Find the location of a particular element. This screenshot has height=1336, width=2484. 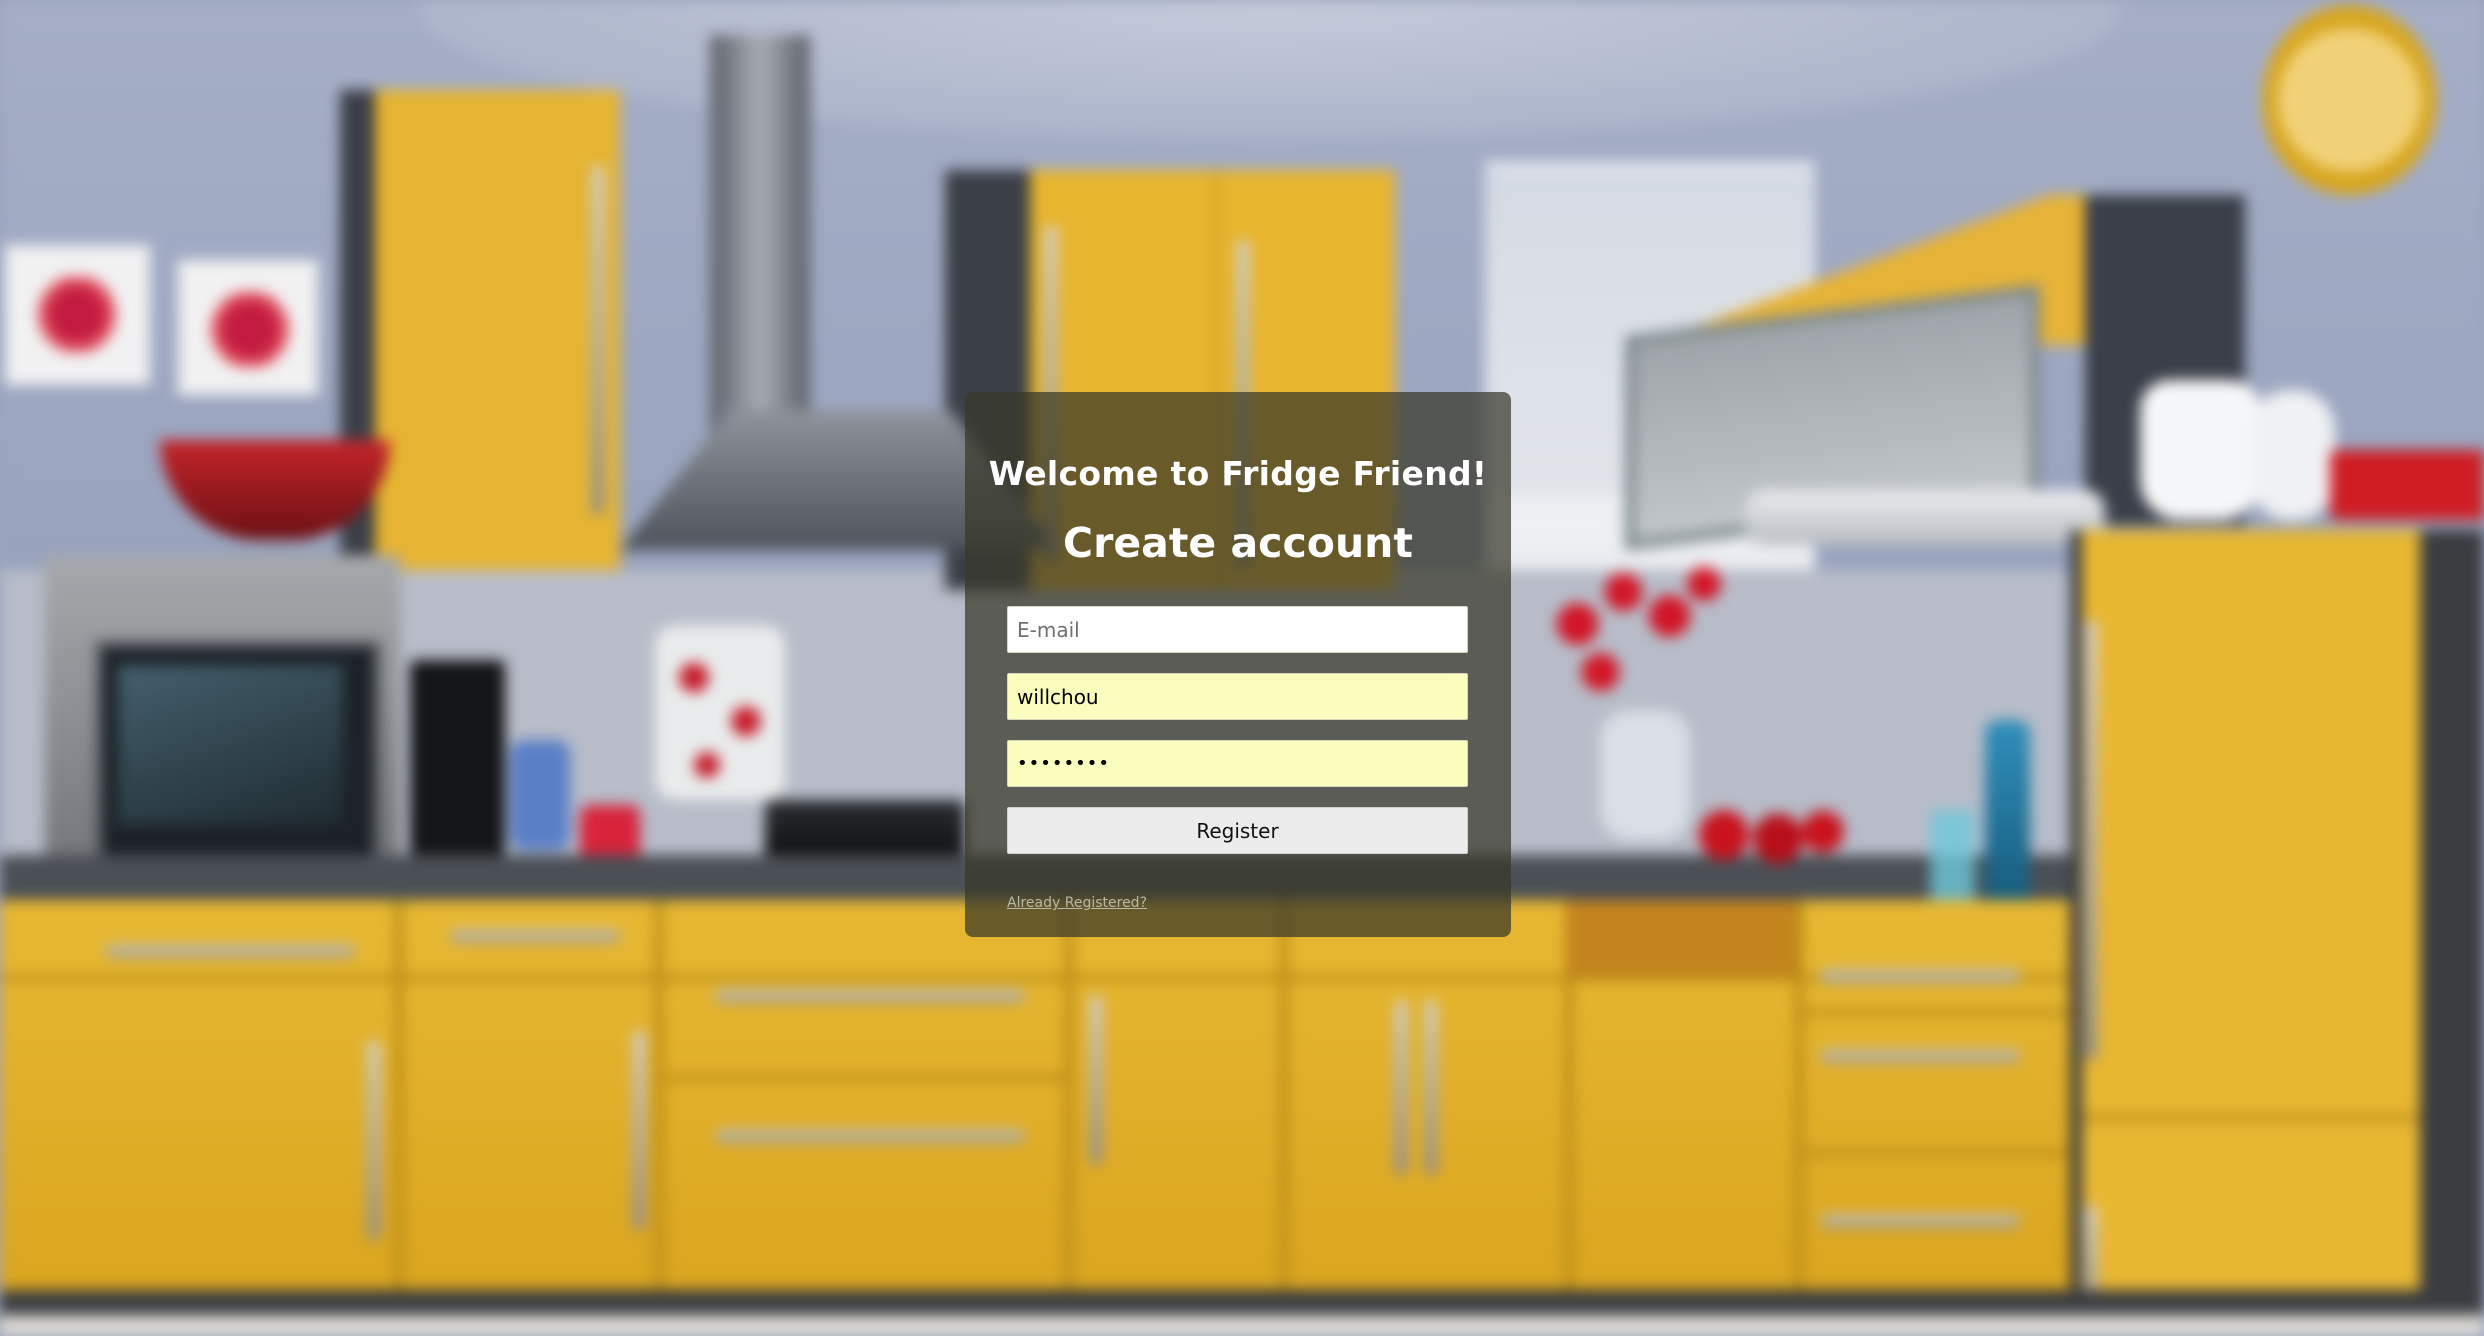

password-field is located at coordinates (1237, 763).